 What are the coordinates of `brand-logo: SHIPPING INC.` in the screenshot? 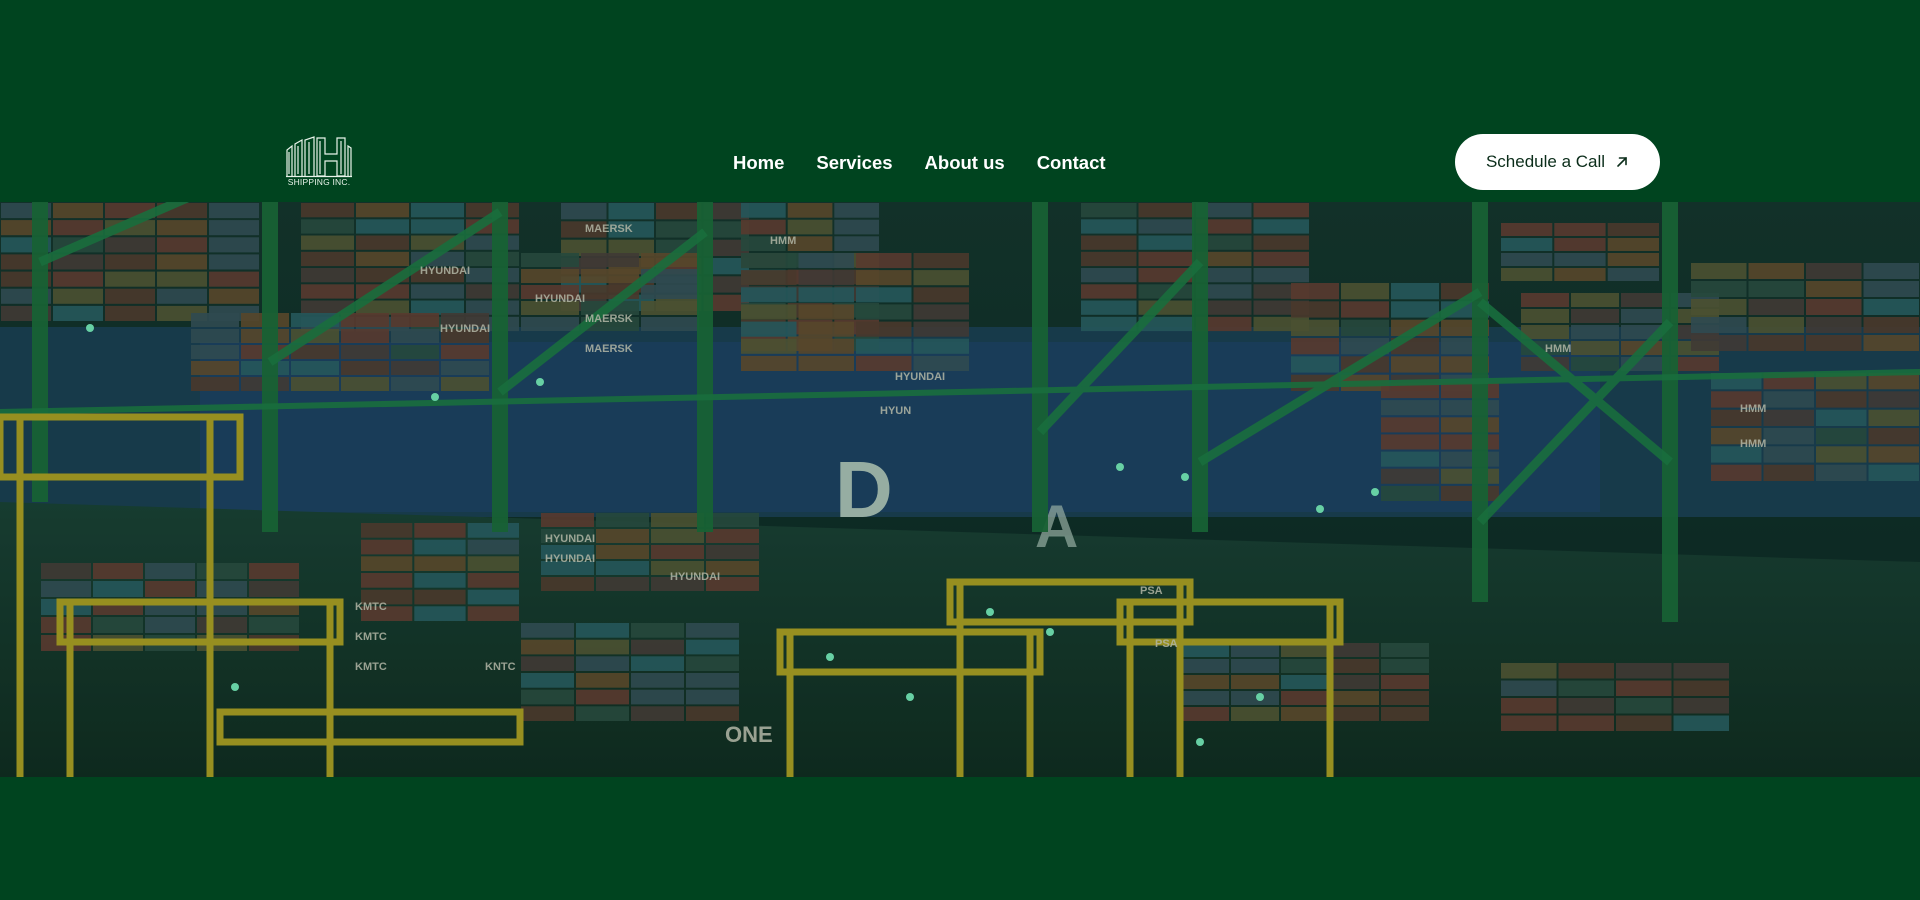 It's located at (319, 162).